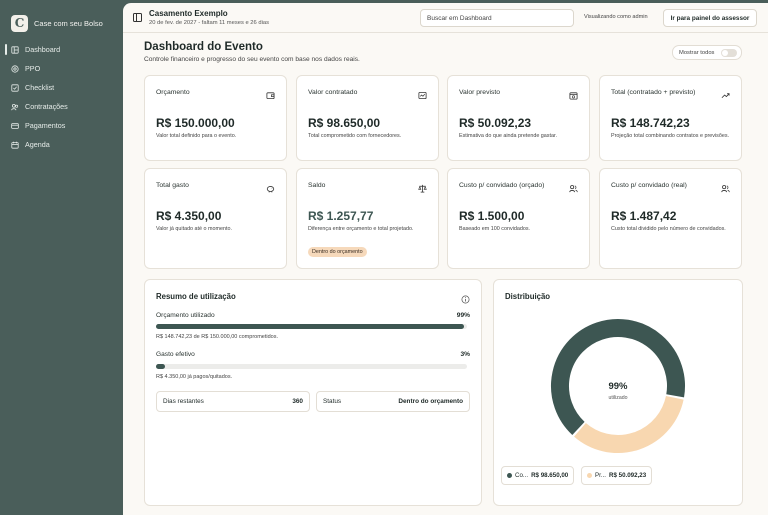 The image size is (768, 515). I want to click on spent-note: R$ 4.350,00 já pagos/quitados., so click(194, 377).